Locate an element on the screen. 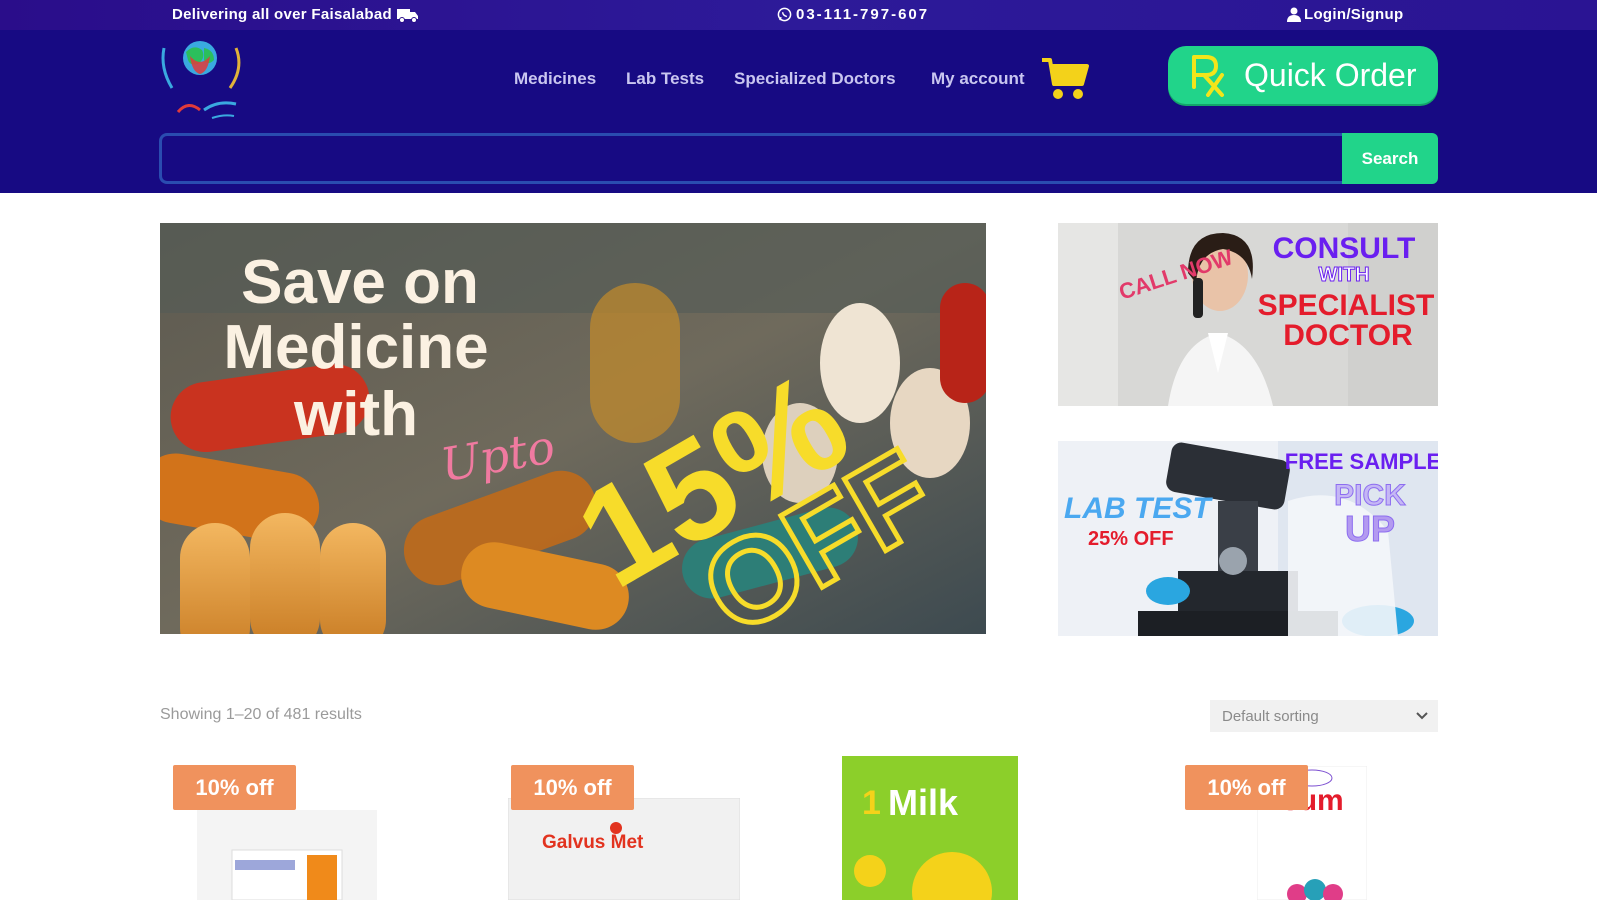 The image size is (1611, 900). results-count: Showing 1–20 of 481 results is located at coordinates (261, 714).